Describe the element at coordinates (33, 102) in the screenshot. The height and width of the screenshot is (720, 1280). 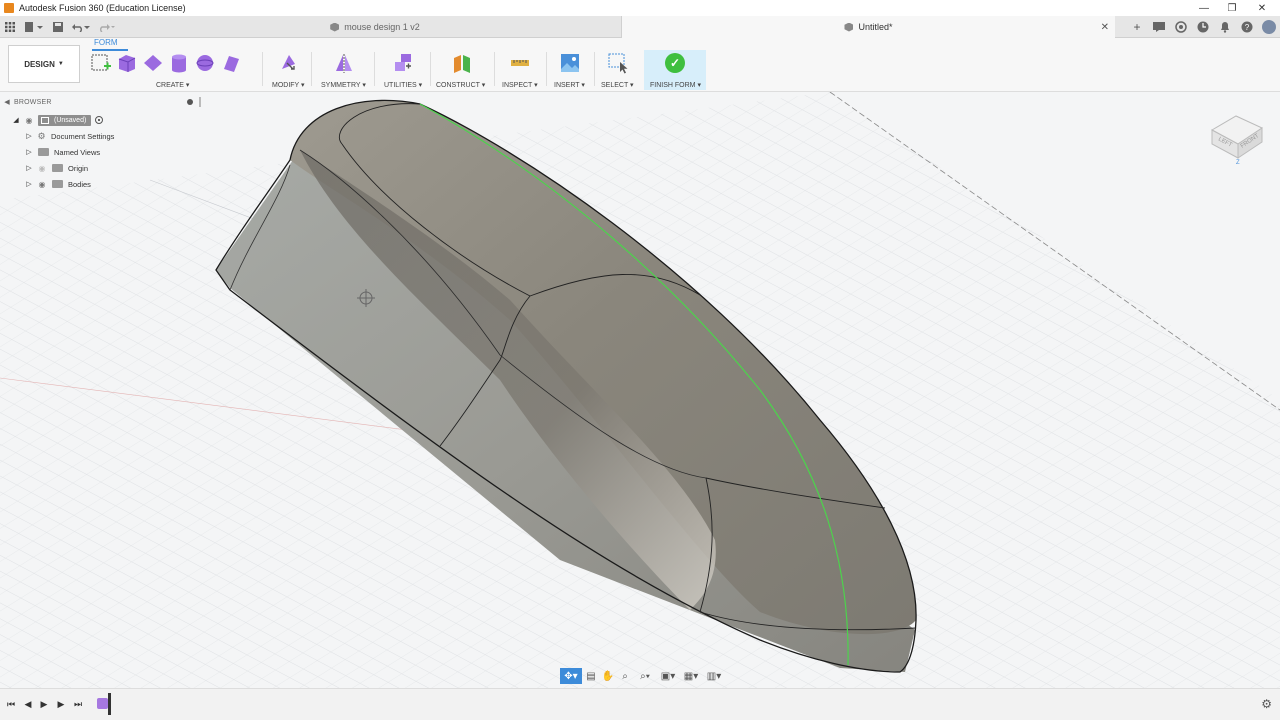
I see `browser-title: BROWSER` at that location.